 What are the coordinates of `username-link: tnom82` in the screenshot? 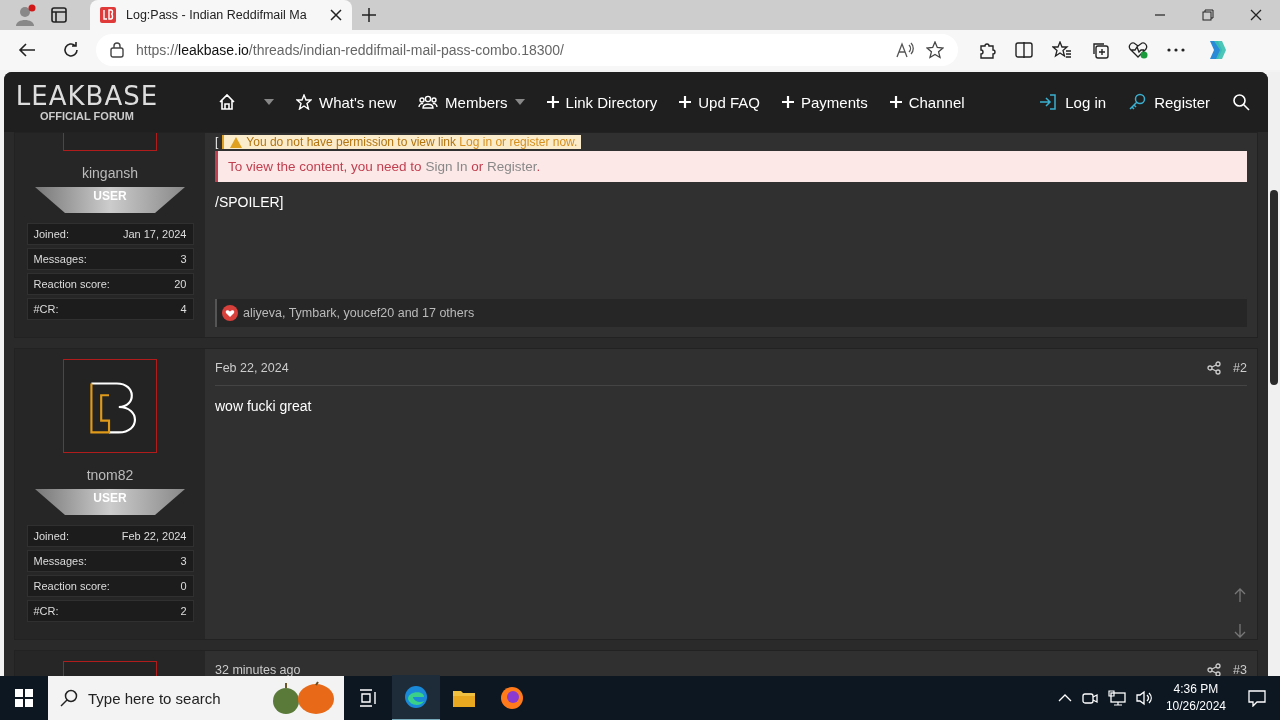 It's located at (110, 475).